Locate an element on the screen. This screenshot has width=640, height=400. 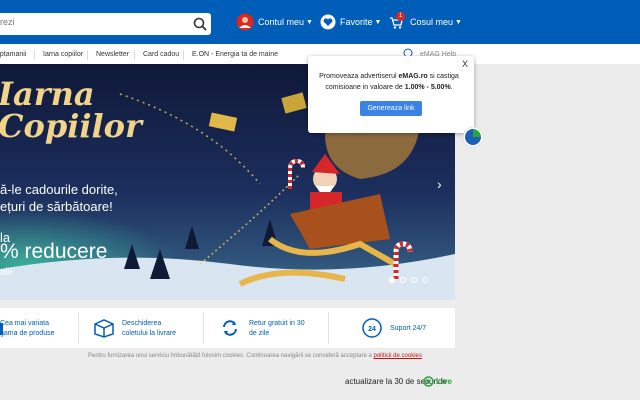
favorites-label: Favorite is located at coordinates (356, 22).